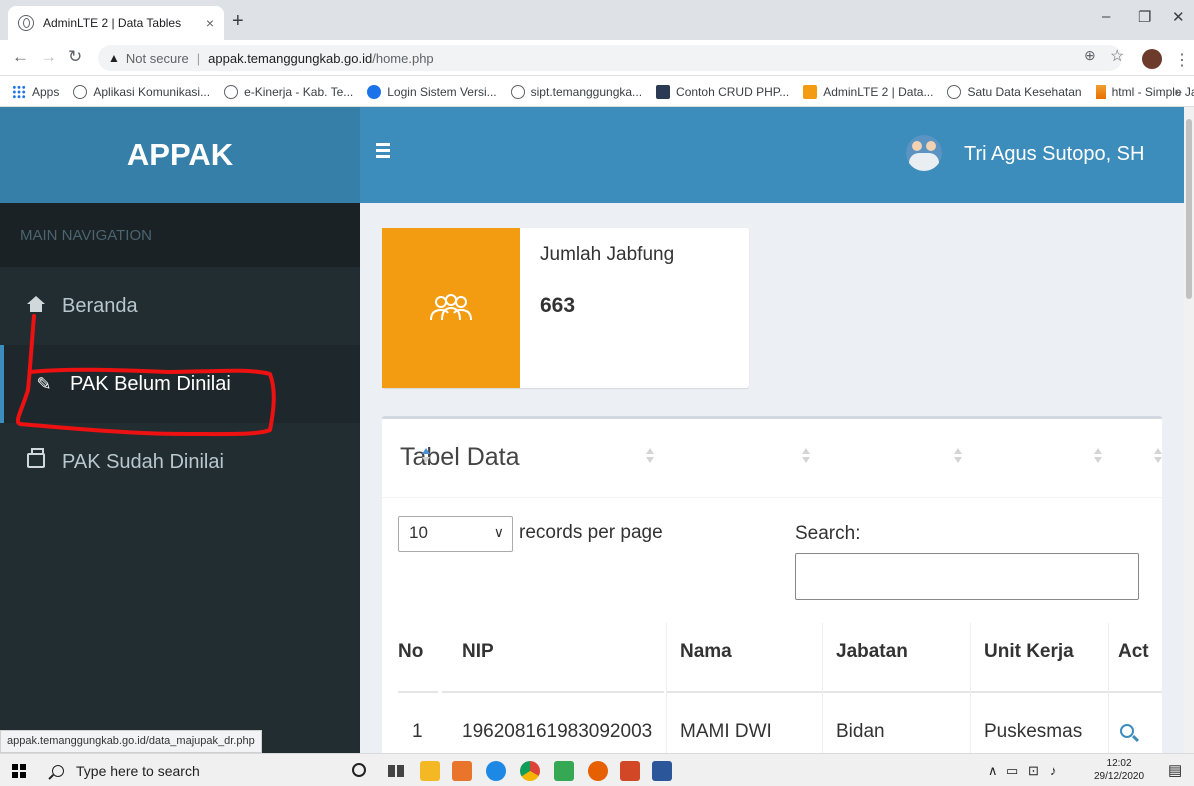 The width and height of the screenshot is (1194, 786). What do you see at coordinates (896, 658) in the screenshot?
I see `column-header-jabatan: Jabatan` at bounding box center [896, 658].